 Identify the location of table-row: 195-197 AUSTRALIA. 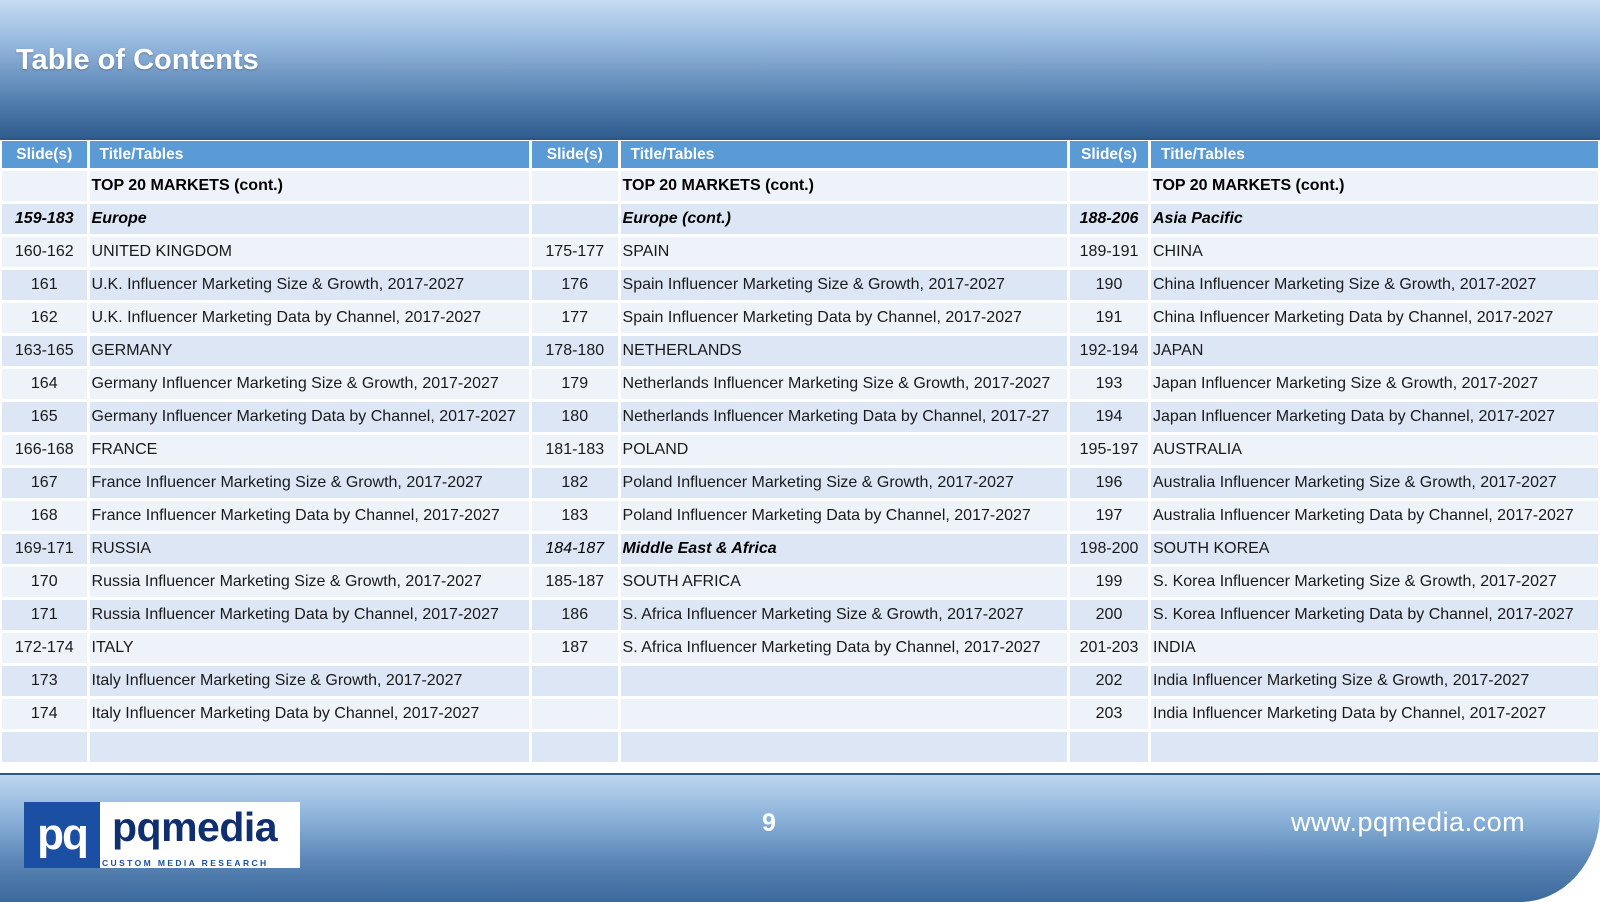
(1334, 451).